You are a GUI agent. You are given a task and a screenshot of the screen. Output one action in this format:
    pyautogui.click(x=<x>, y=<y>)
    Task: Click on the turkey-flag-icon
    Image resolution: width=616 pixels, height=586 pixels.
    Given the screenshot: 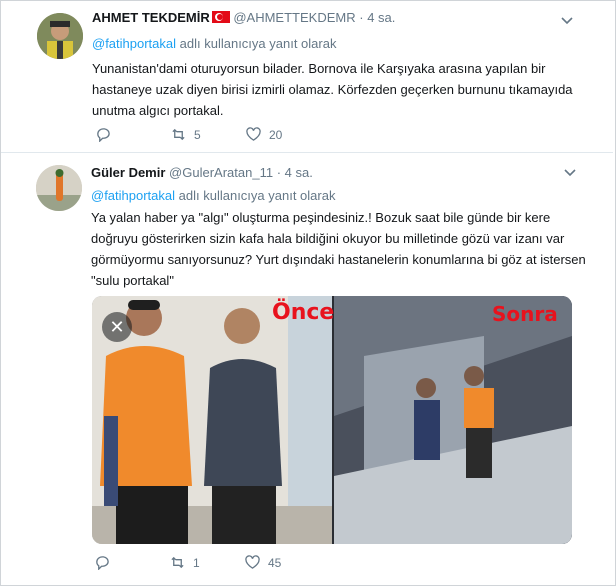 What is the action you would take?
    pyautogui.click(x=220, y=17)
    